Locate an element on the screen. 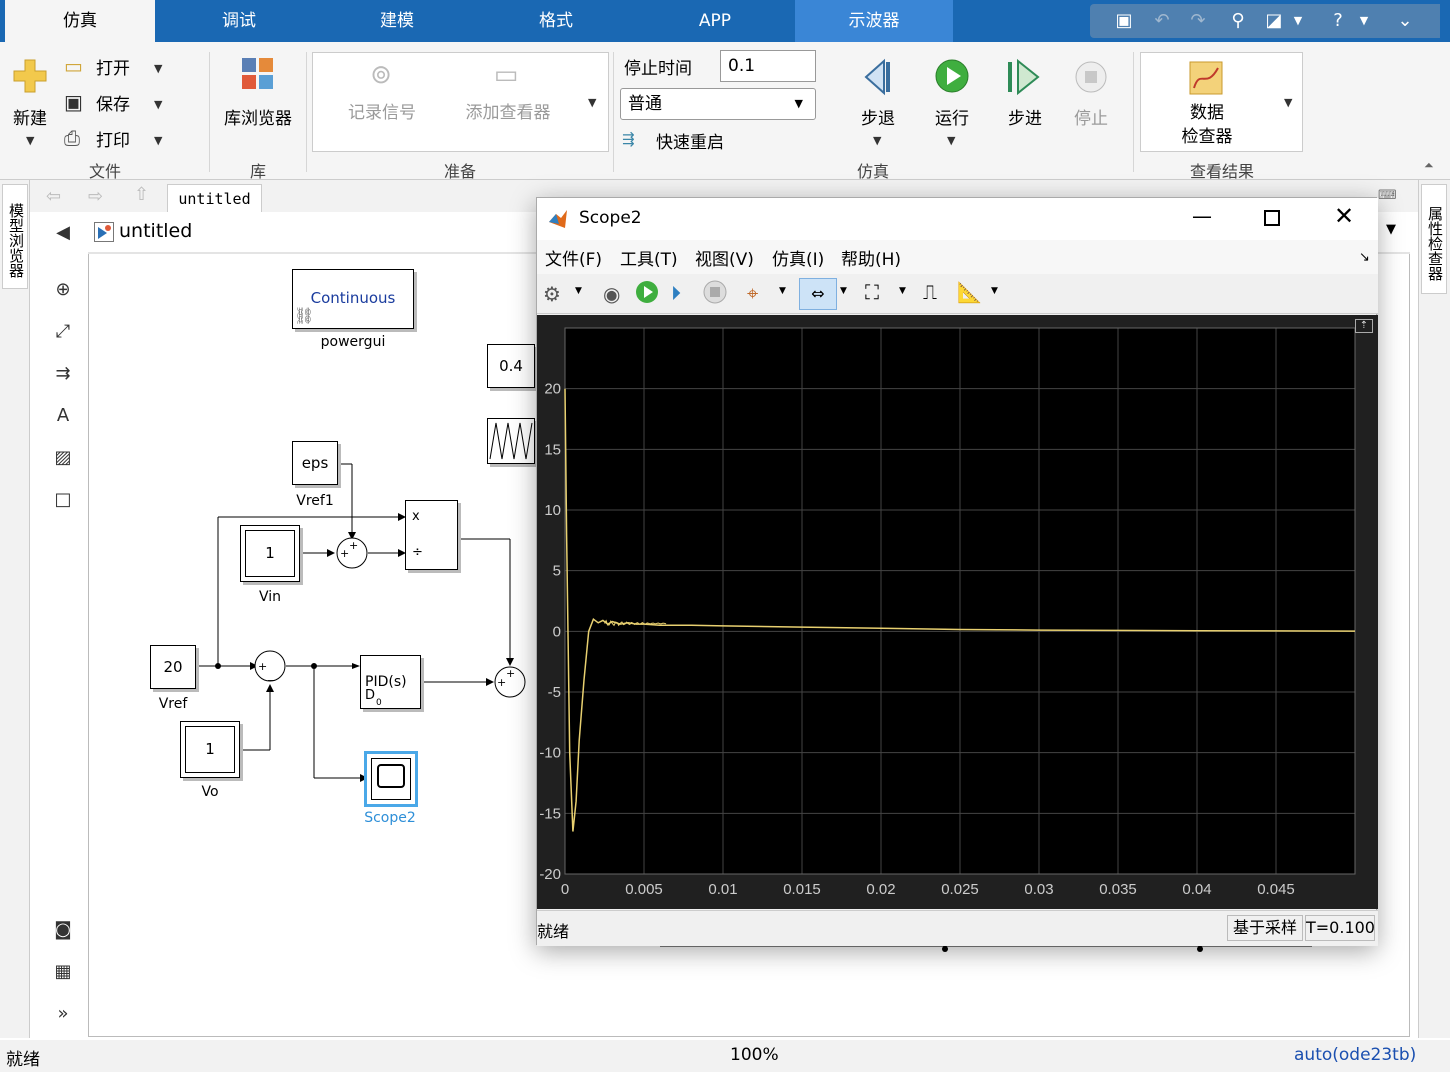  maximize-icon is located at coordinates (1272, 218).